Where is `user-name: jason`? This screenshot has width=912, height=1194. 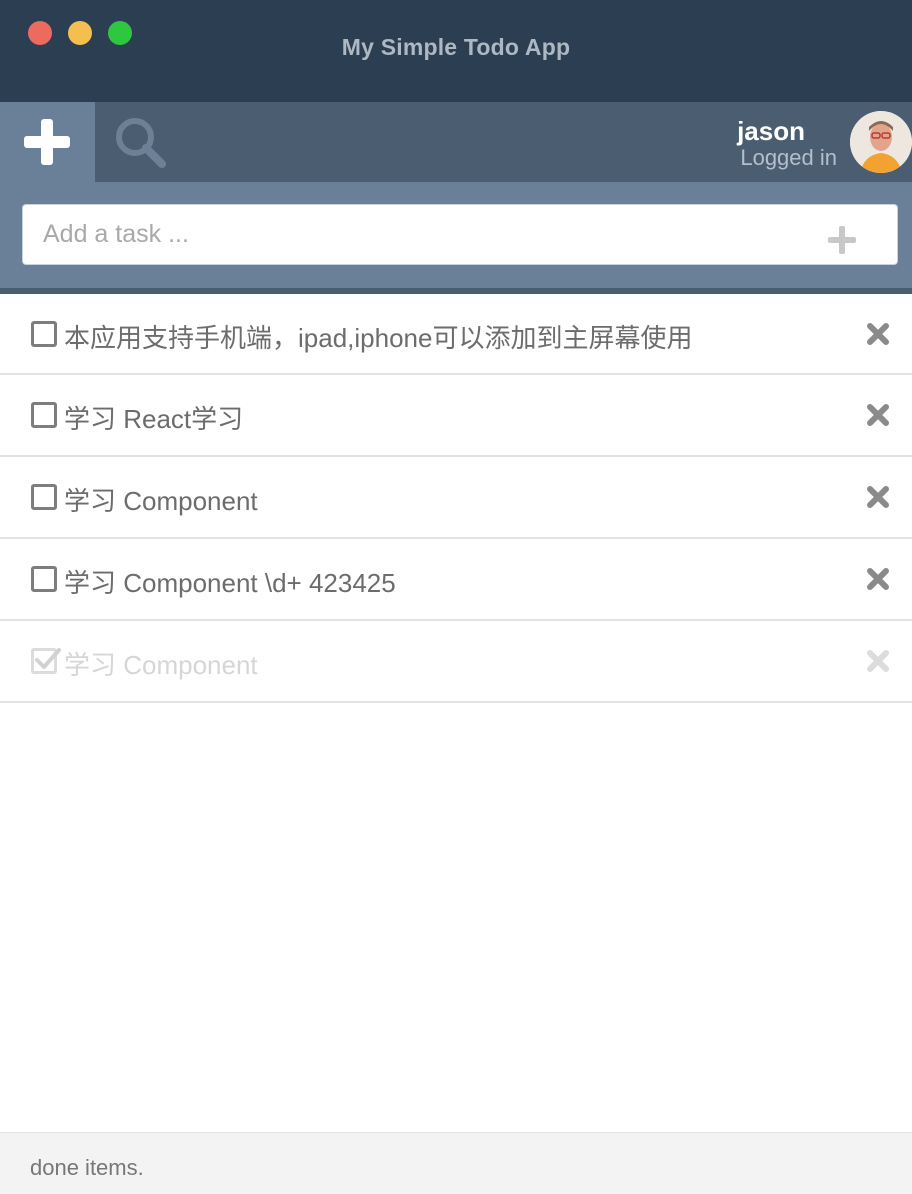
user-name: jason is located at coordinates (771, 131).